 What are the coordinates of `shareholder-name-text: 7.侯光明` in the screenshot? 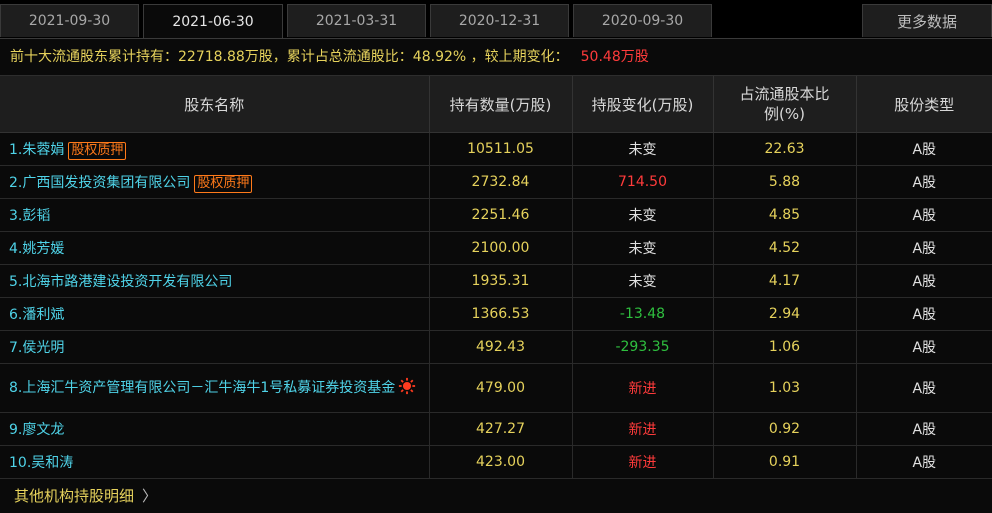 It's located at (37, 348).